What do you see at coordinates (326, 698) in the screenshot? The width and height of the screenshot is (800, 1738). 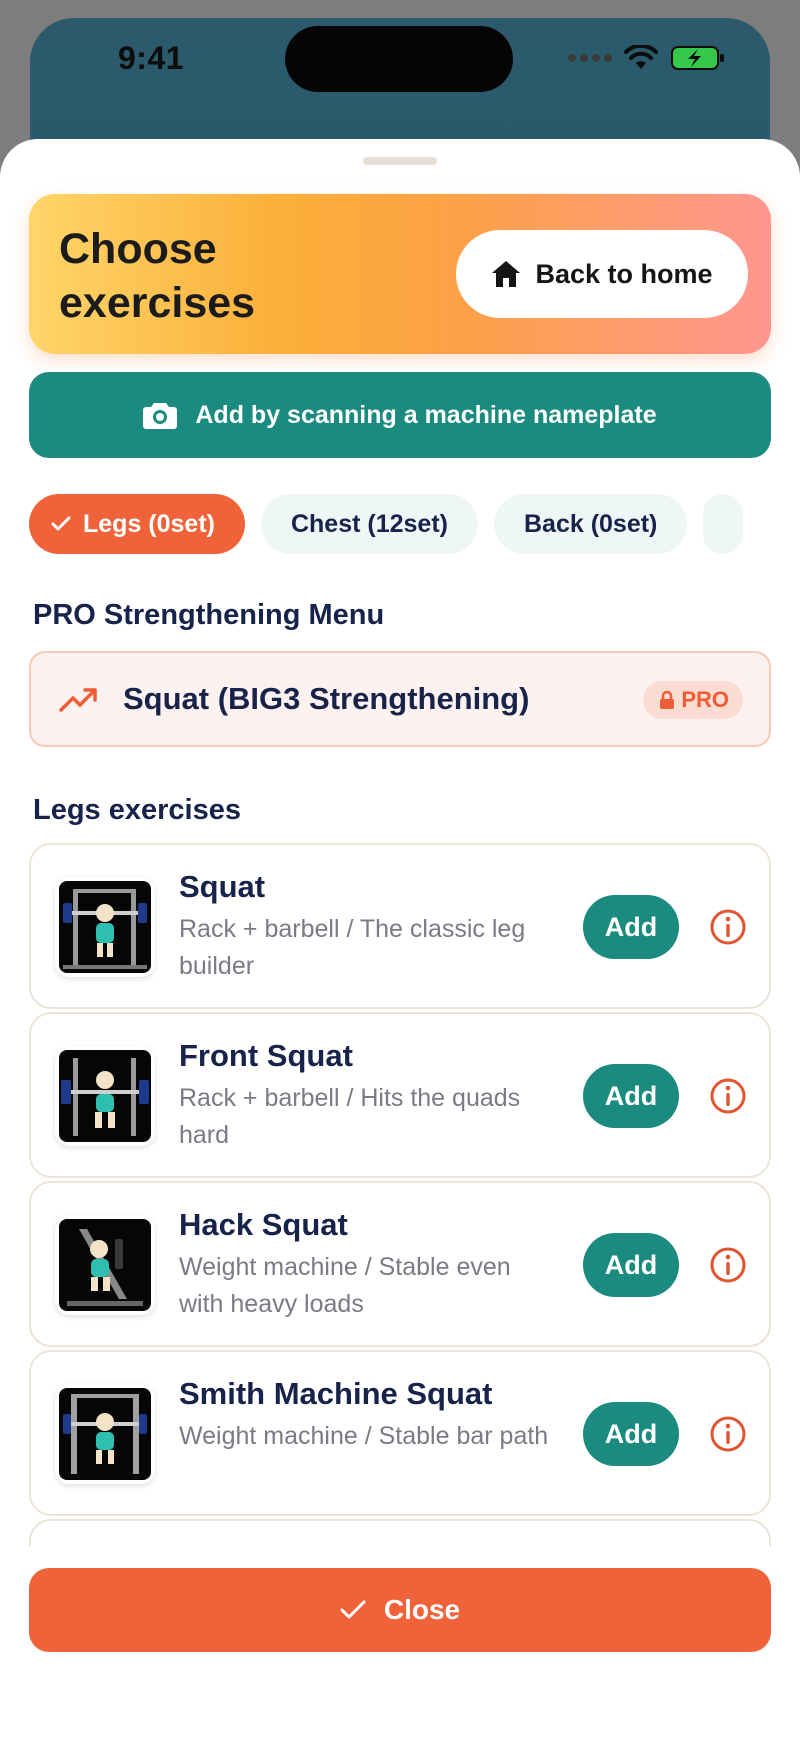 I see `pro-item-name: Squat (BIG3 Strengthening)` at bounding box center [326, 698].